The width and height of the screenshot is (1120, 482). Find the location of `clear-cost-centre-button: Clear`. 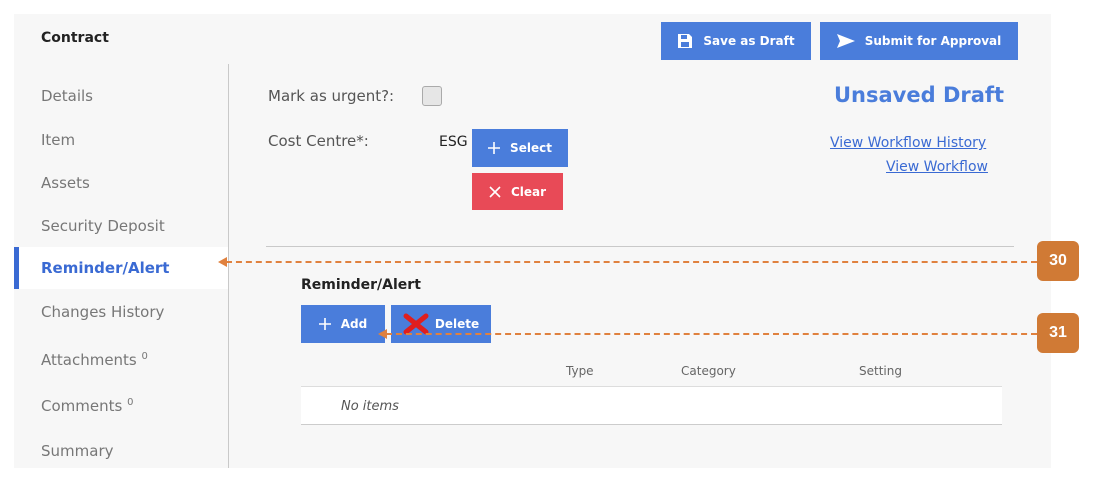

clear-cost-centre-button: Clear is located at coordinates (517, 191).